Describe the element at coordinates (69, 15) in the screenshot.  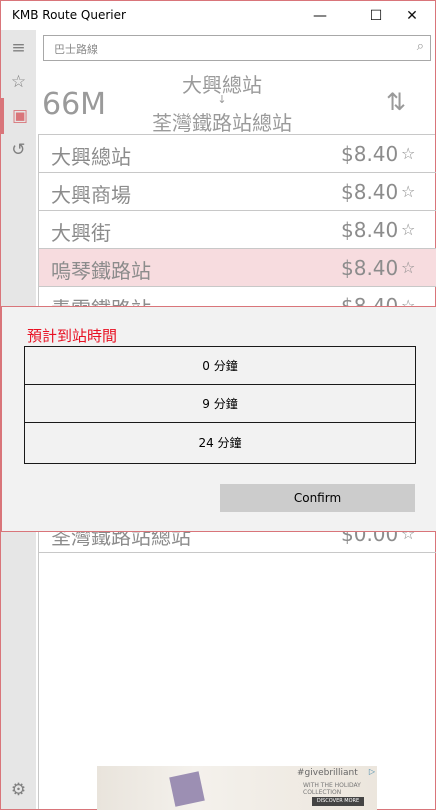
I see `window-title: KMB Route Querier` at that location.